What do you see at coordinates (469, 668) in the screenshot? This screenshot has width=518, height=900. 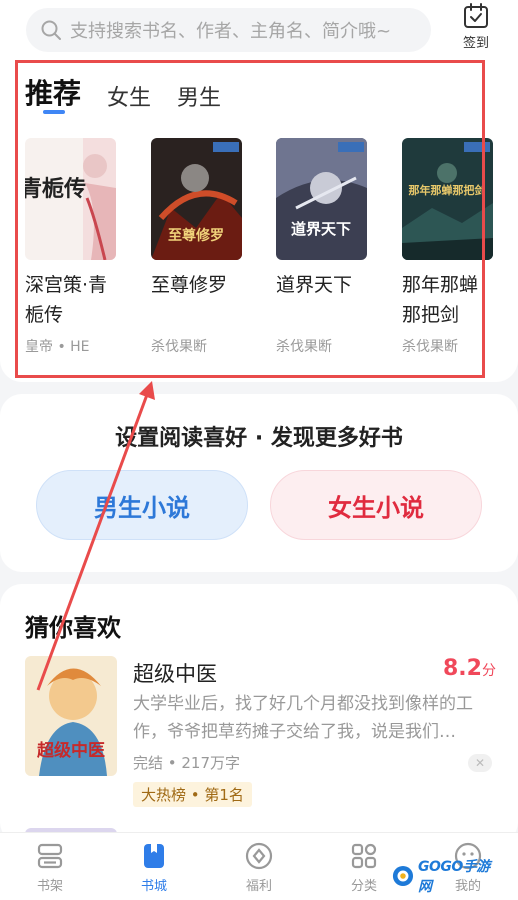 I see `book-score: 8.2分` at bounding box center [469, 668].